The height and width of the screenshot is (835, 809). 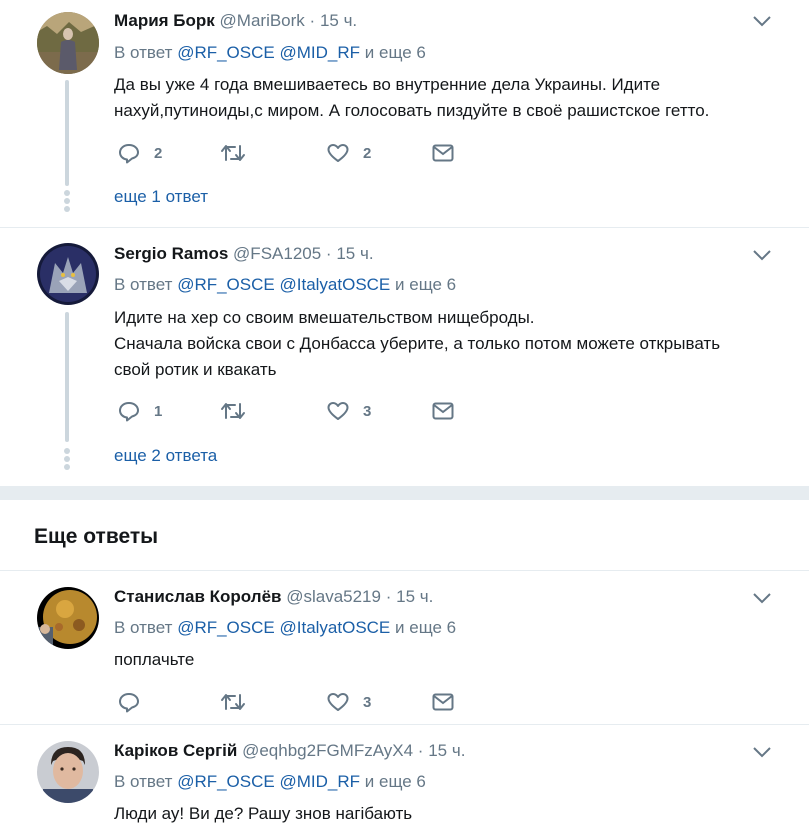 What do you see at coordinates (158, 411) in the screenshot?
I see `reply-count: 1` at bounding box center [158, 411].